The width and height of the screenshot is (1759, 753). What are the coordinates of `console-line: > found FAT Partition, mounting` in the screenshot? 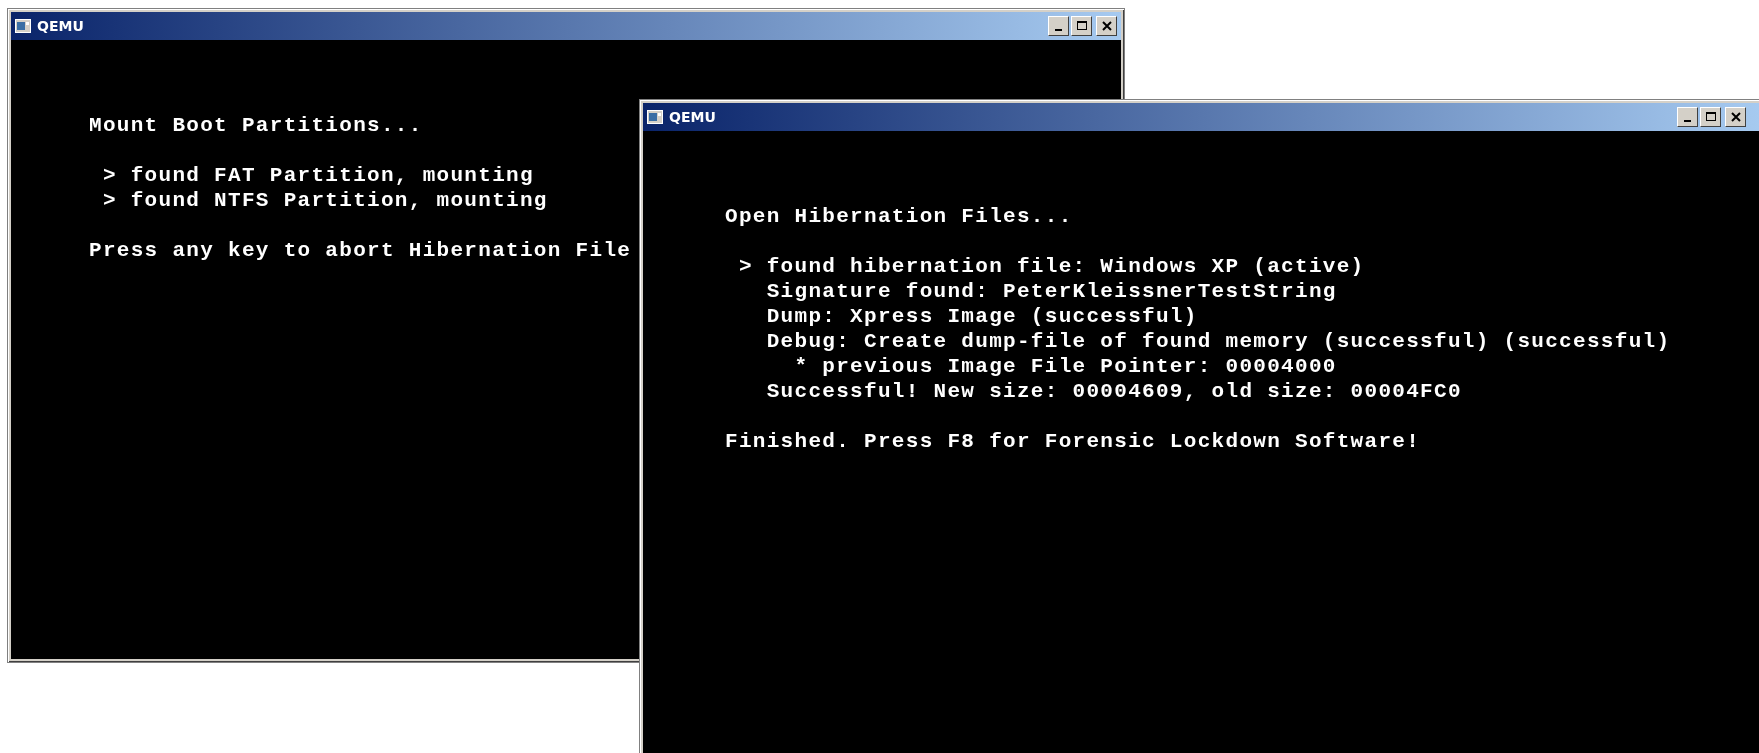 It's located at (317, 175).